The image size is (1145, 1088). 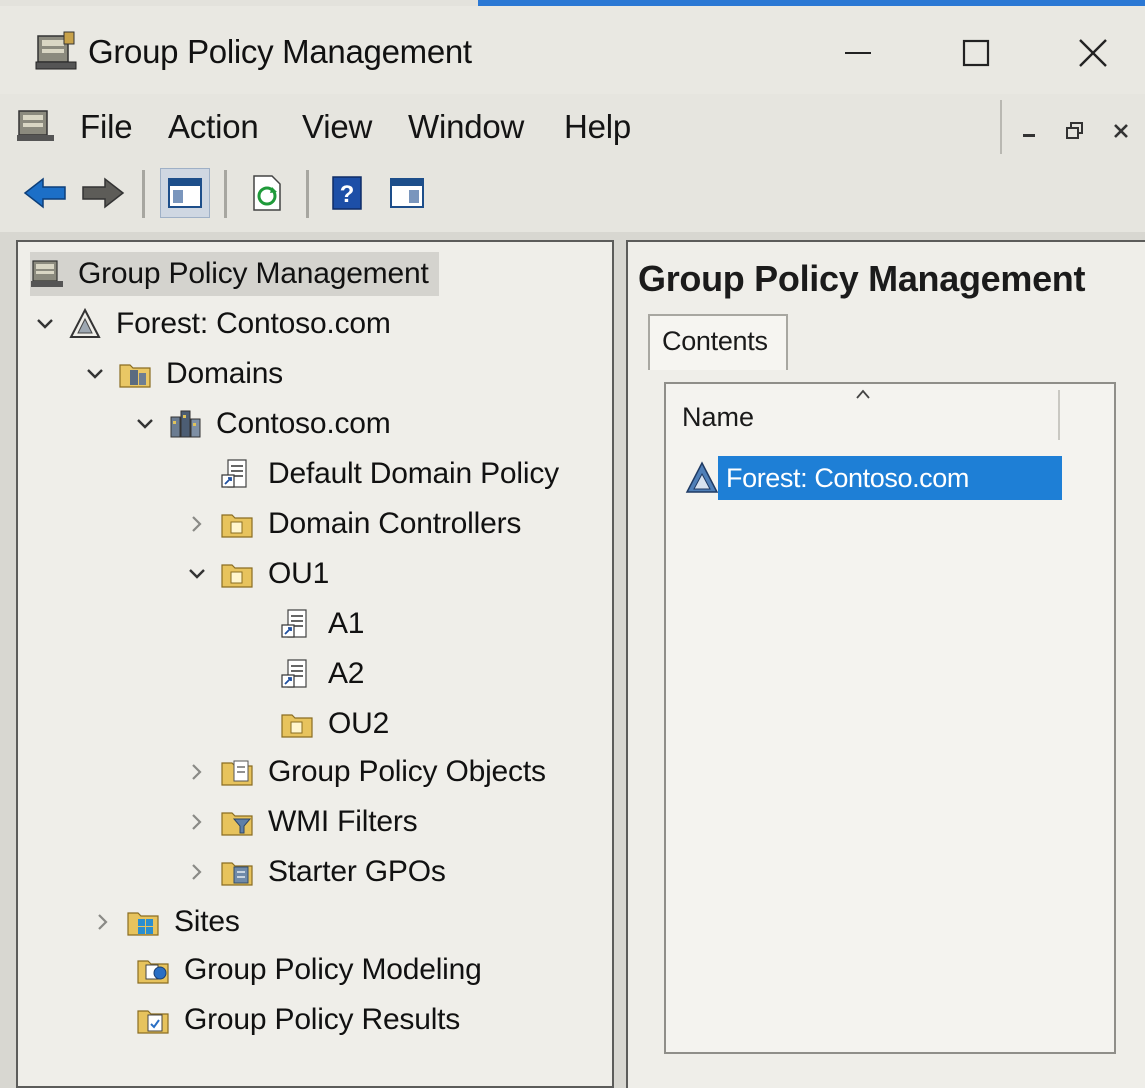 I want to click on close-icon, so click(x=1093, y=53).